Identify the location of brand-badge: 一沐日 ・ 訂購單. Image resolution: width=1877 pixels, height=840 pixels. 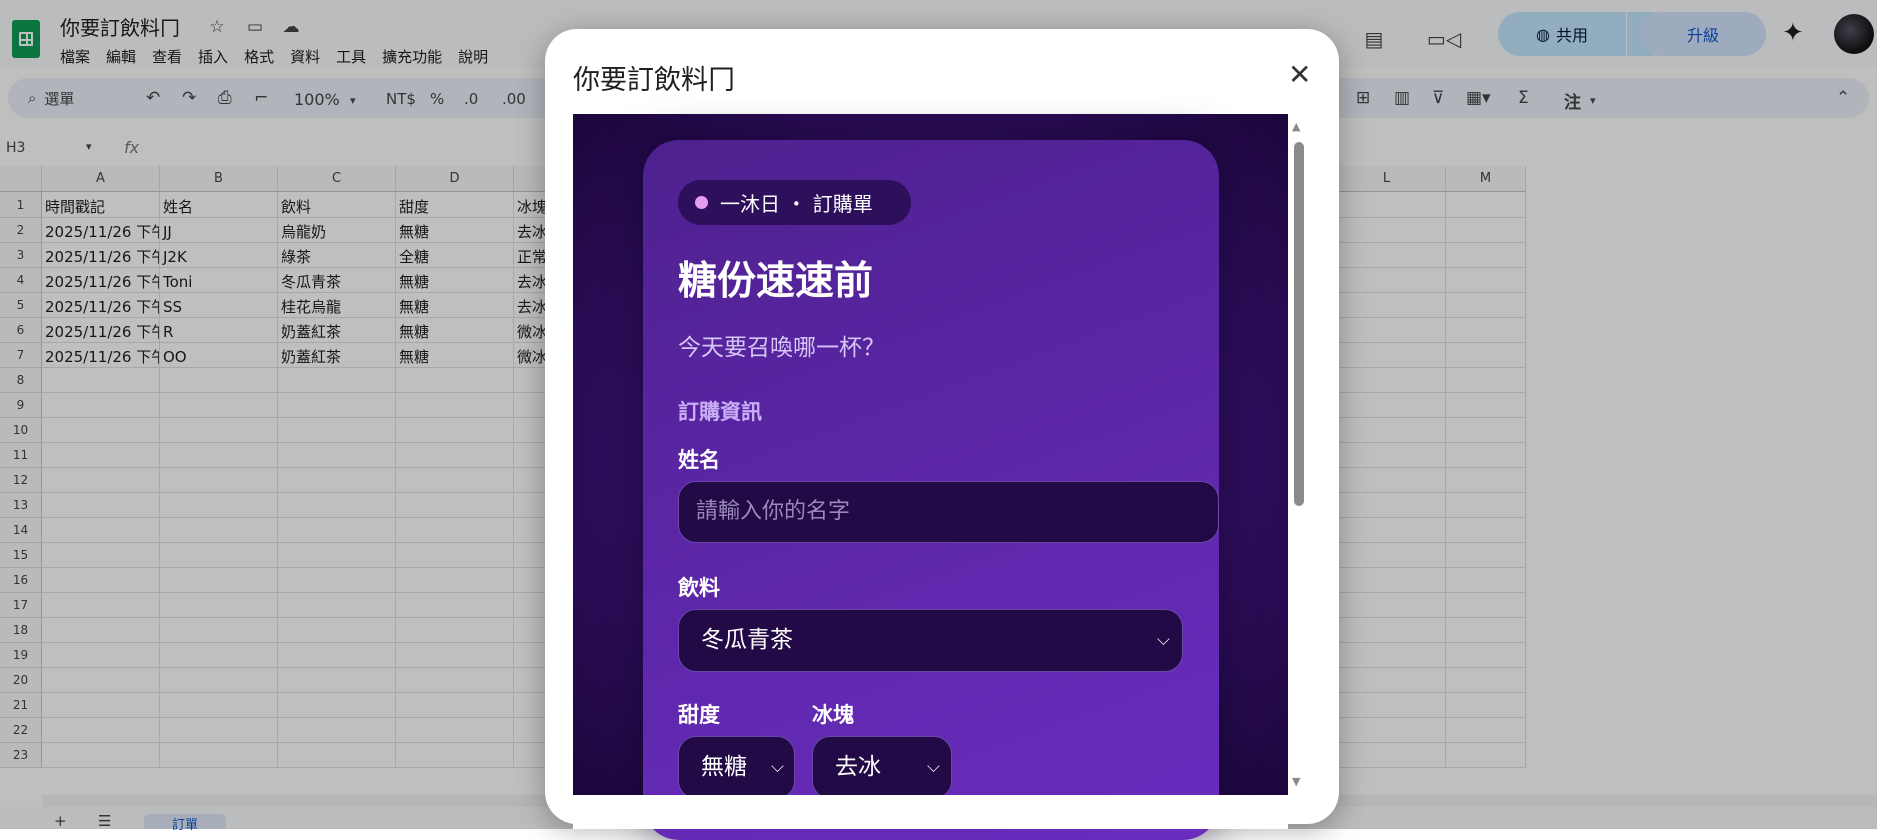
(794, 202).